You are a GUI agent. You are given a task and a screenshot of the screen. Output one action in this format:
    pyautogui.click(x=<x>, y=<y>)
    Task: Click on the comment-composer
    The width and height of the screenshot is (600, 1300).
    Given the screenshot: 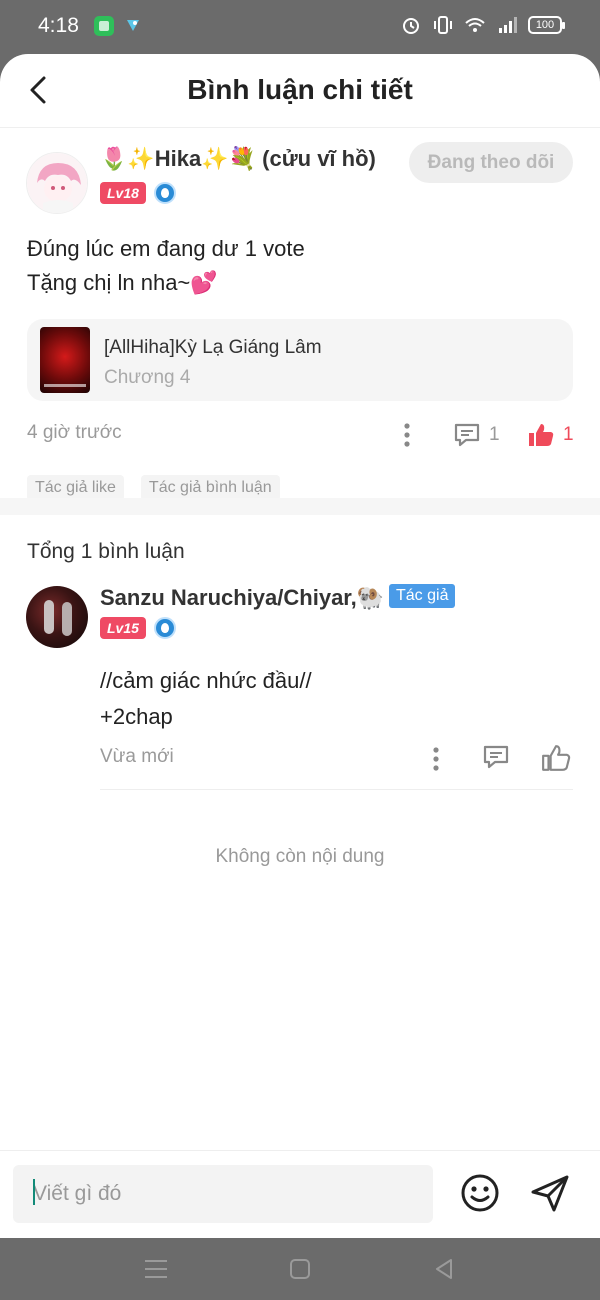 What is the action you would take?
    pyautogui.click(x=300, y=1194)
    